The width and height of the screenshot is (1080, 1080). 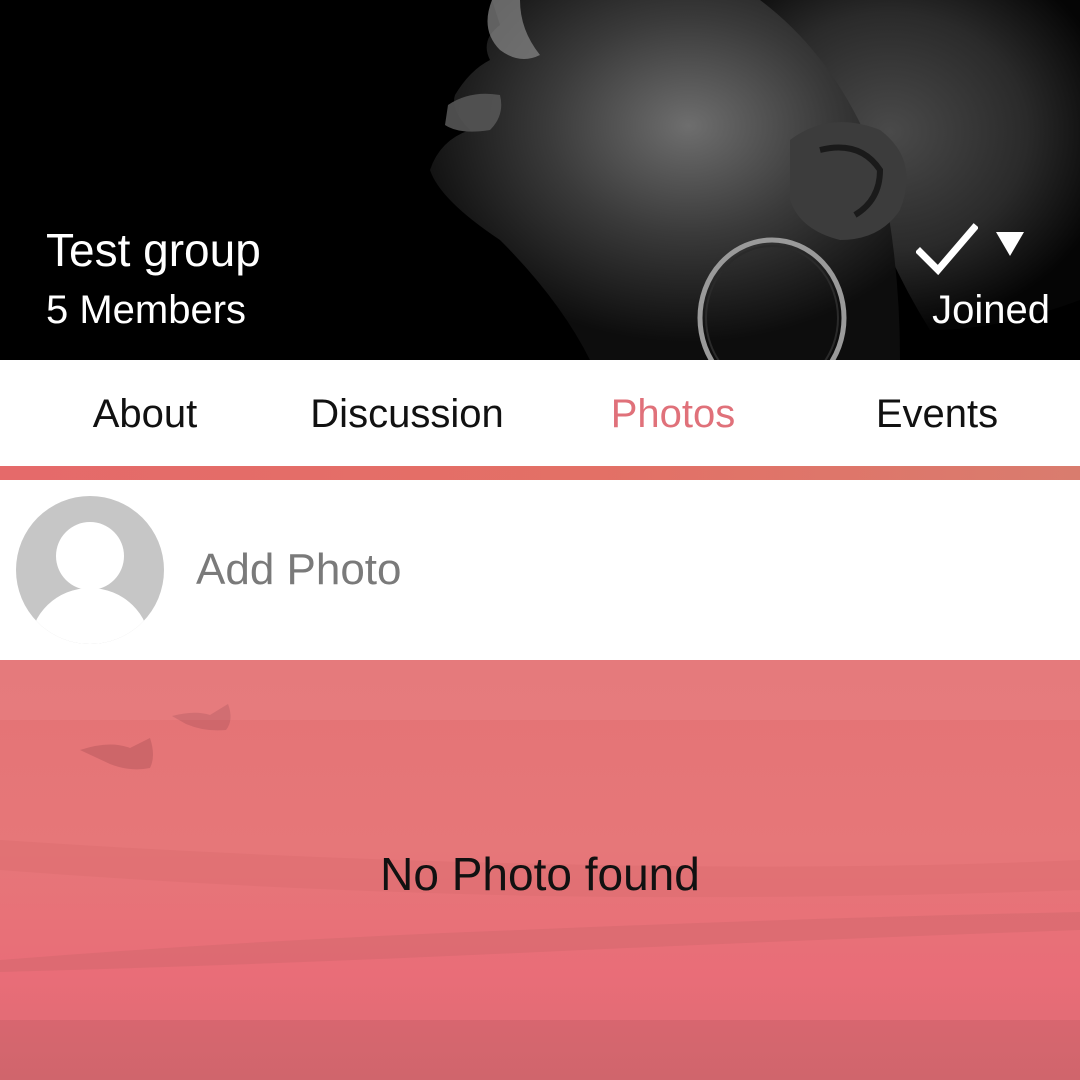 What do you see at coordinates (673, 413) in the screenshot?
I see `tab-photos: Photos` at bounding box center [673, 413].